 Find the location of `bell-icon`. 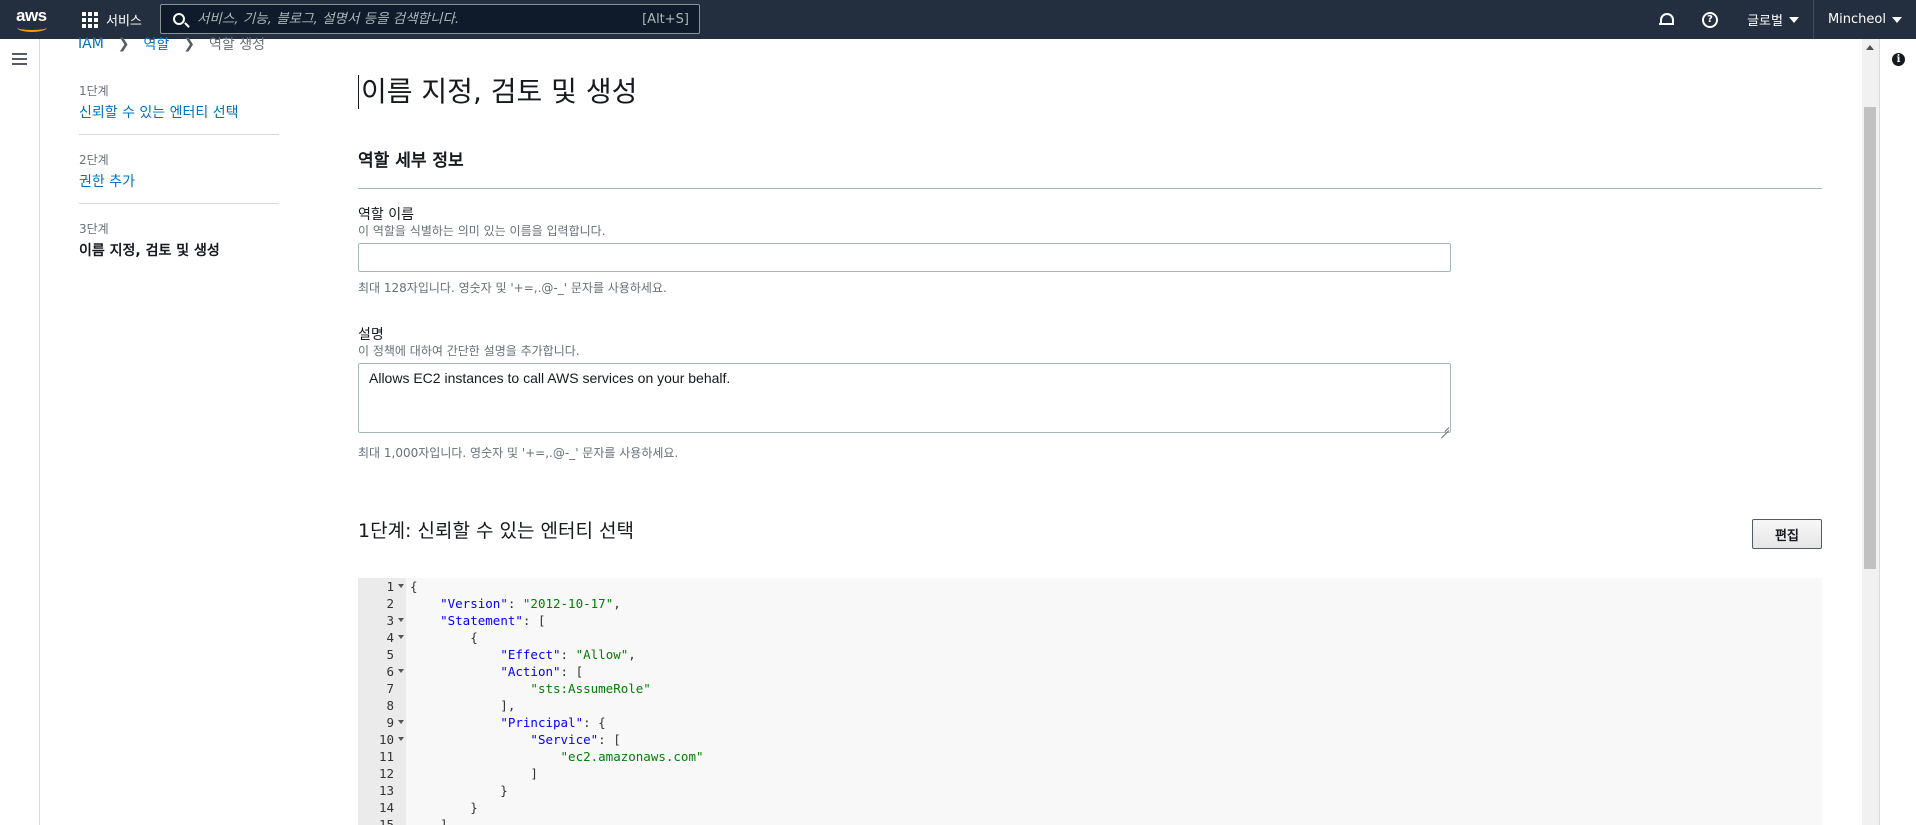

bell-icon is located at coordinates (1667, 19).